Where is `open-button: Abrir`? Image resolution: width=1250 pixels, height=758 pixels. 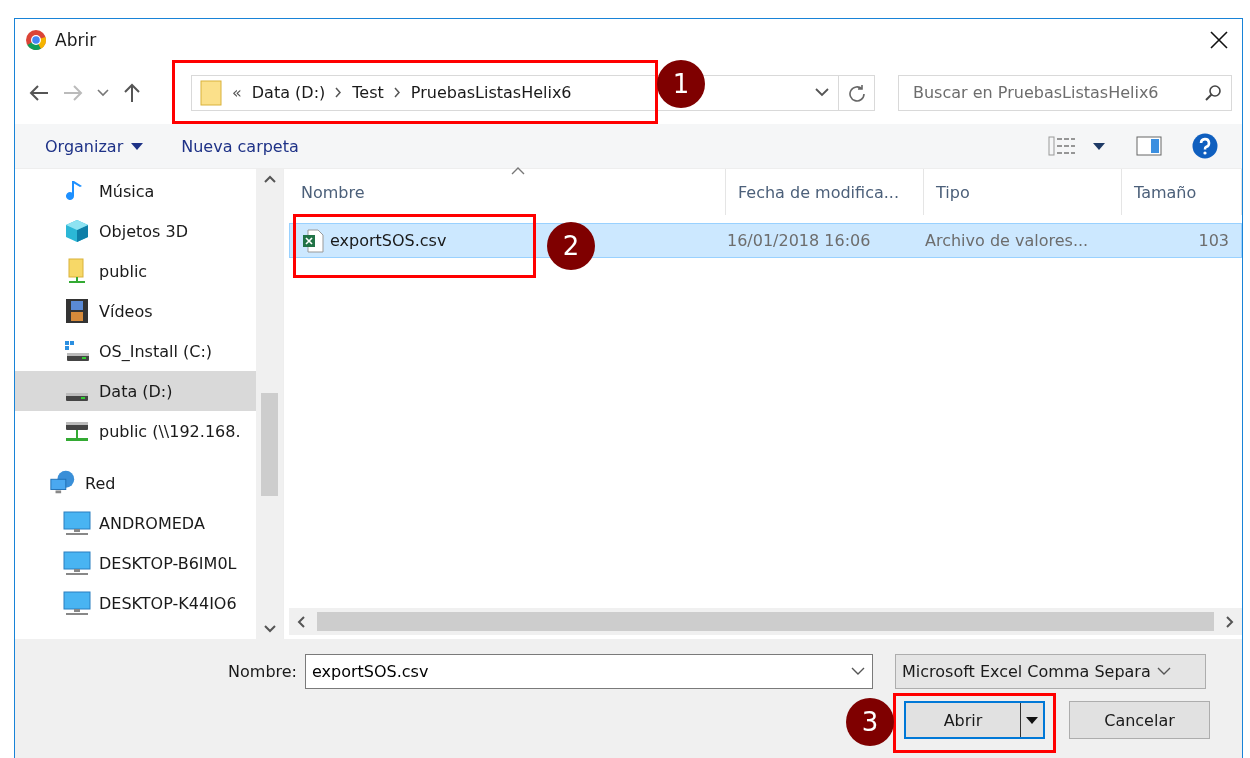
open-button: Abrir is located at coordinates (974, 720).